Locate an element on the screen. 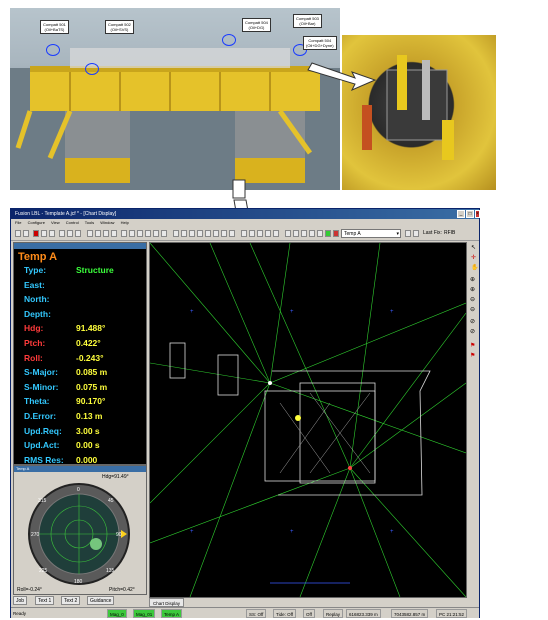 This screenshot has height=620, width=548. data-row-label: Upd.Req: is located at coordinates (43, 430).